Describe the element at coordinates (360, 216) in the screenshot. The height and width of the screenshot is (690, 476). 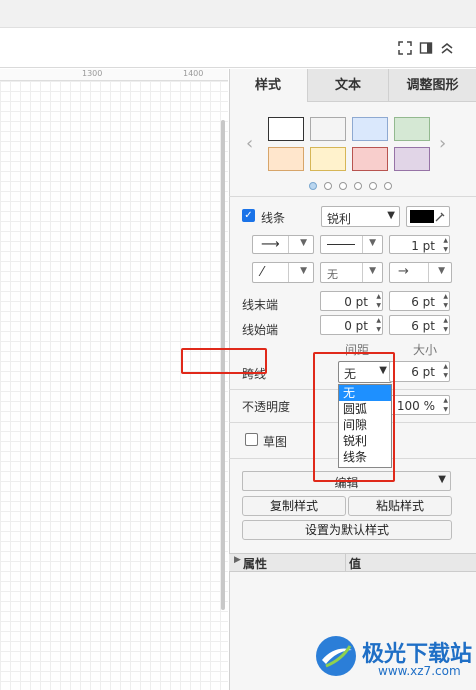
I see `line-style-select: 锐利 ▼` at that location.